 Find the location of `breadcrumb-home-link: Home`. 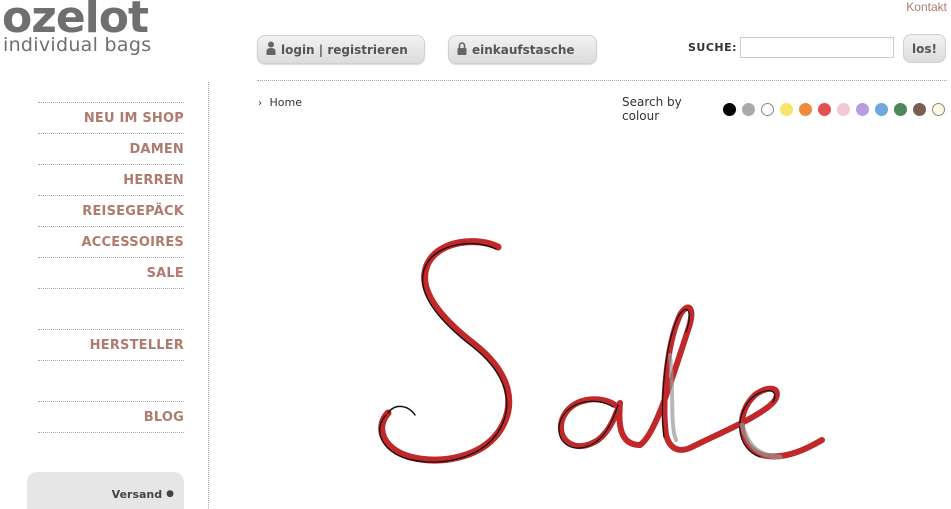

breadcrumb-home-link: Home is located at coordinates (286, 102).